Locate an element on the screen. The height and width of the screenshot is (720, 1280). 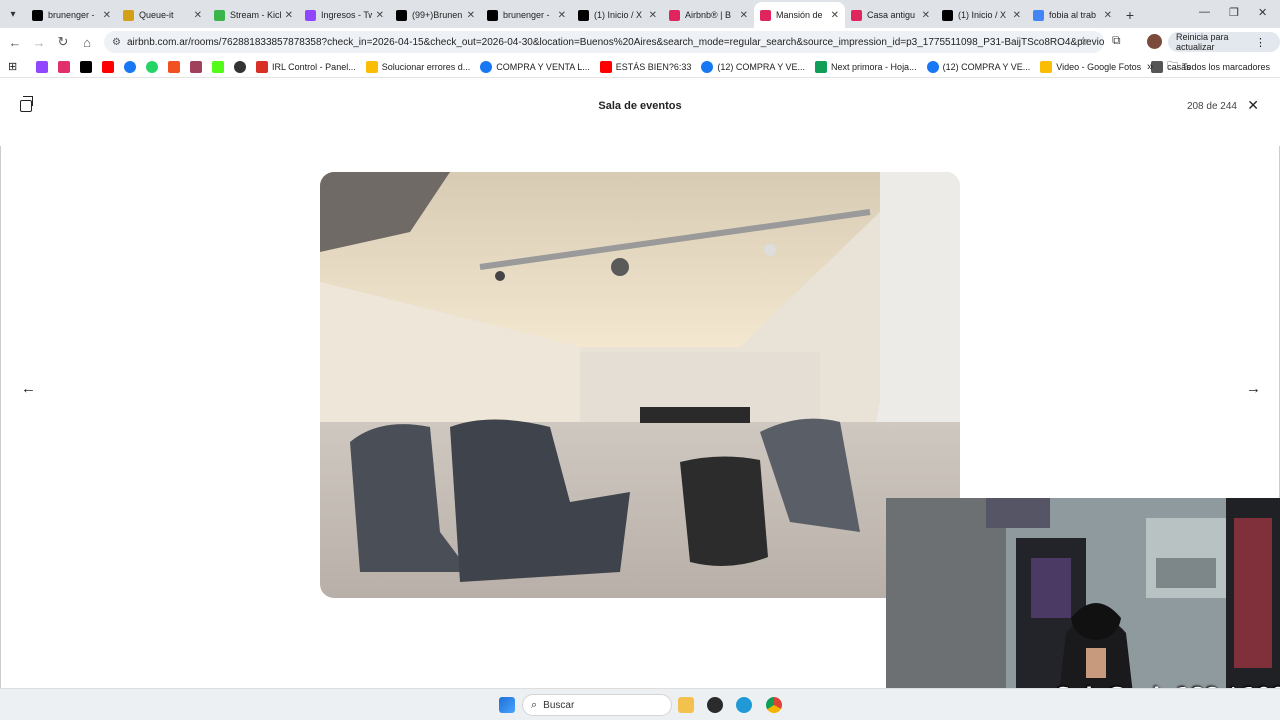
browser-tab: (99+)Brunen ✕ is located at coordinates (435, 15).